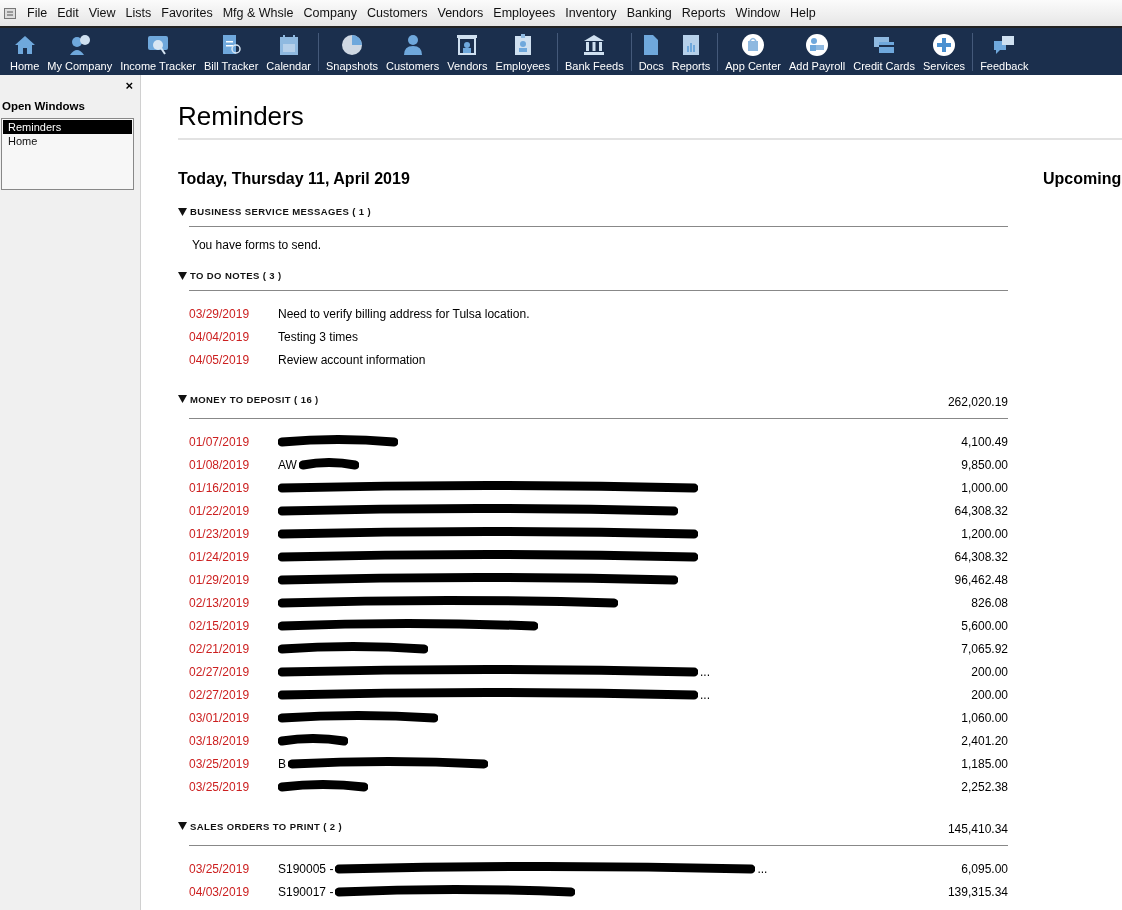 This screenshot has height=910, width=1122. Describe the element at coordinates (467, 45) in the screenshot. I see `storefront-icon` at that location.